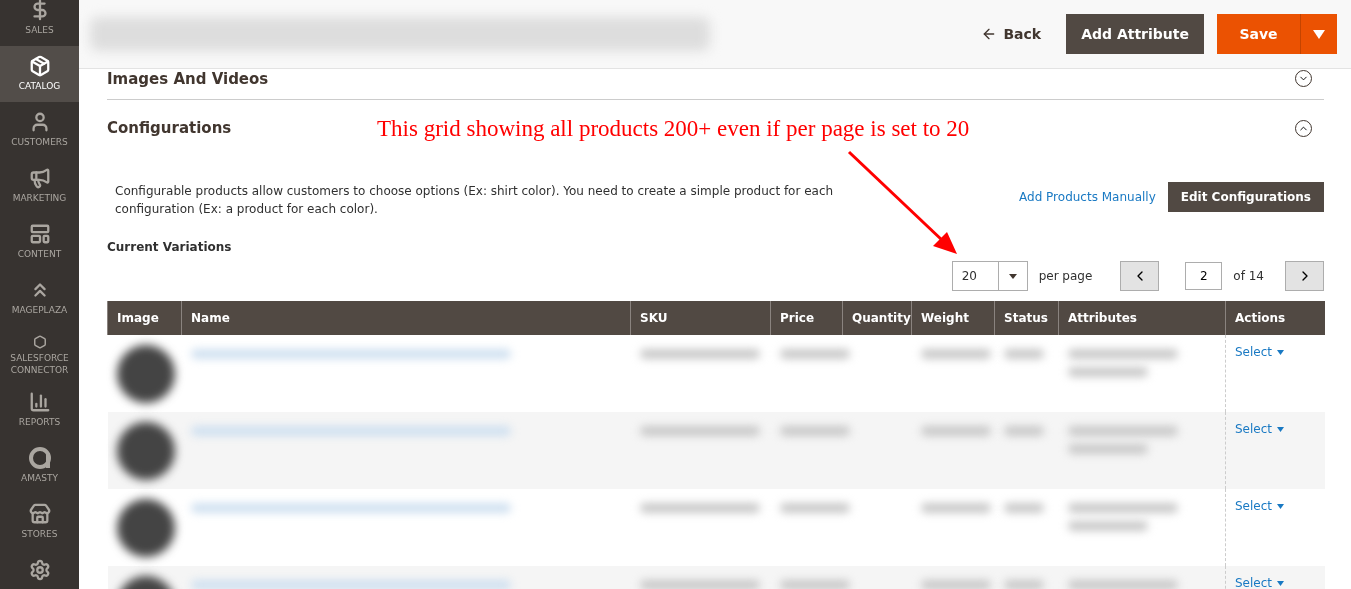 This screenshot has width=1351, height=589. Describe the element at coordinates (144, 318) in the screenshot. I see `column-header: Image` at that location.